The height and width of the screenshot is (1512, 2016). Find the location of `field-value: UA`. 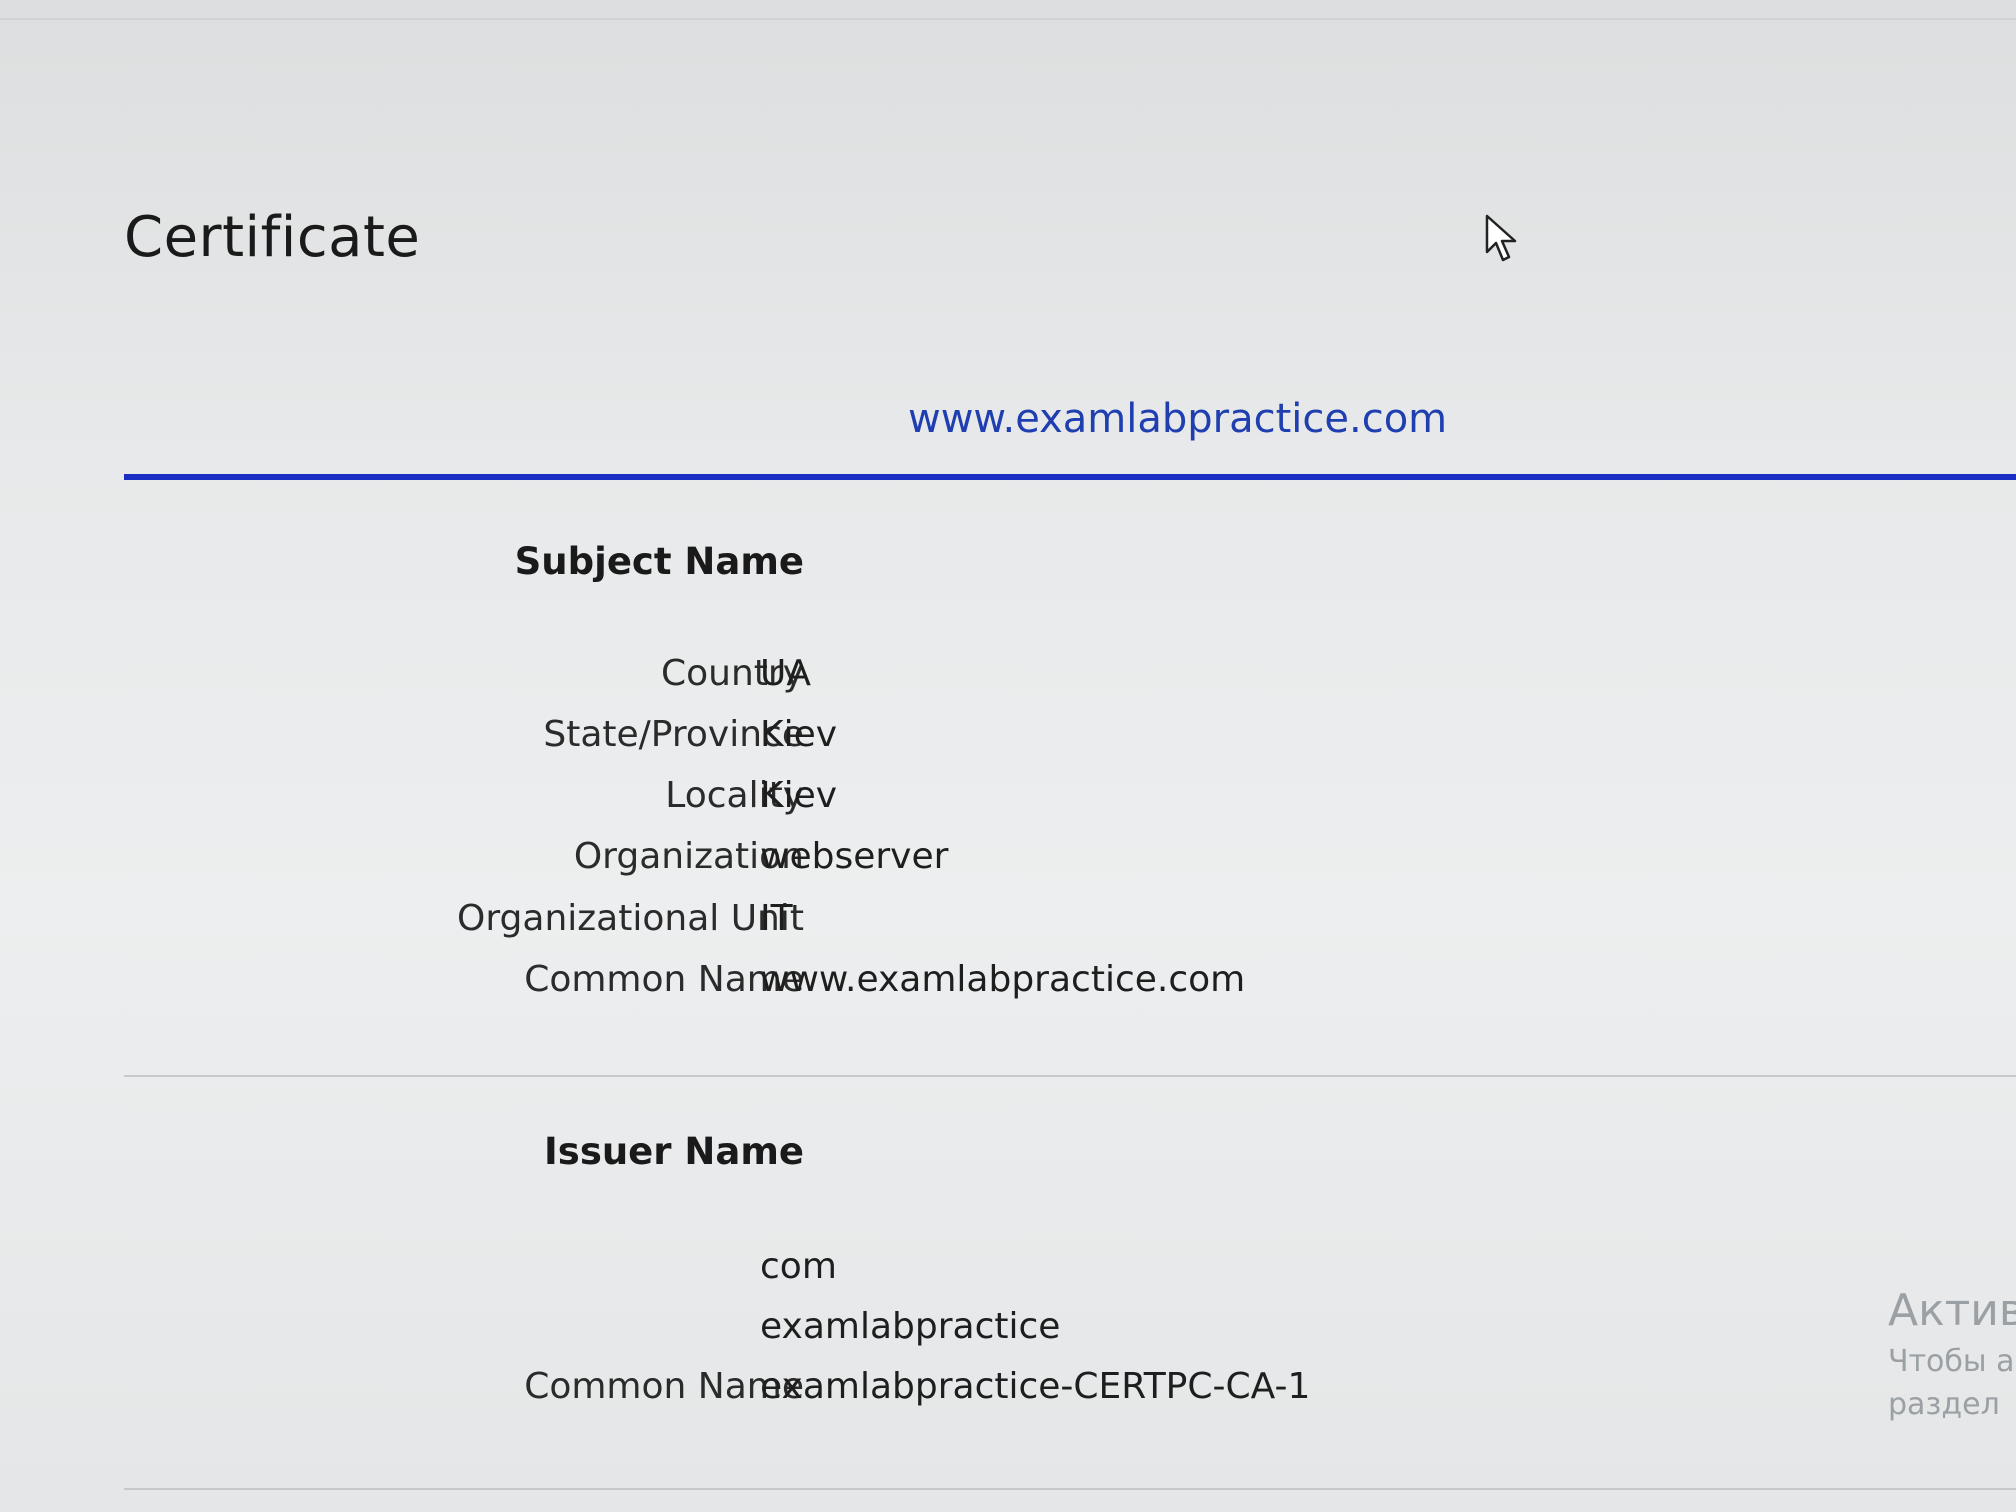

field-value: UA is located at coordinates (785, 673).